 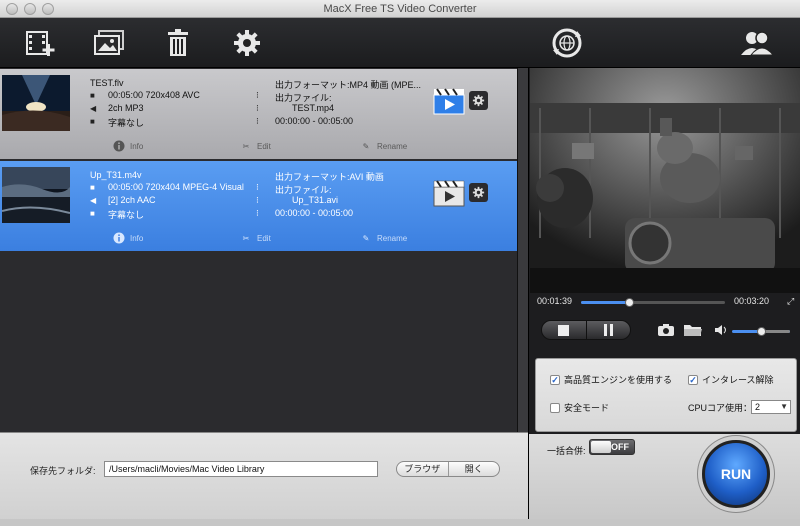 What do you see at coordinates (154, 95) in the screenshot?
I see `video-info: 00:05:00 720x408 AVC` at bounding box center [154, 95].